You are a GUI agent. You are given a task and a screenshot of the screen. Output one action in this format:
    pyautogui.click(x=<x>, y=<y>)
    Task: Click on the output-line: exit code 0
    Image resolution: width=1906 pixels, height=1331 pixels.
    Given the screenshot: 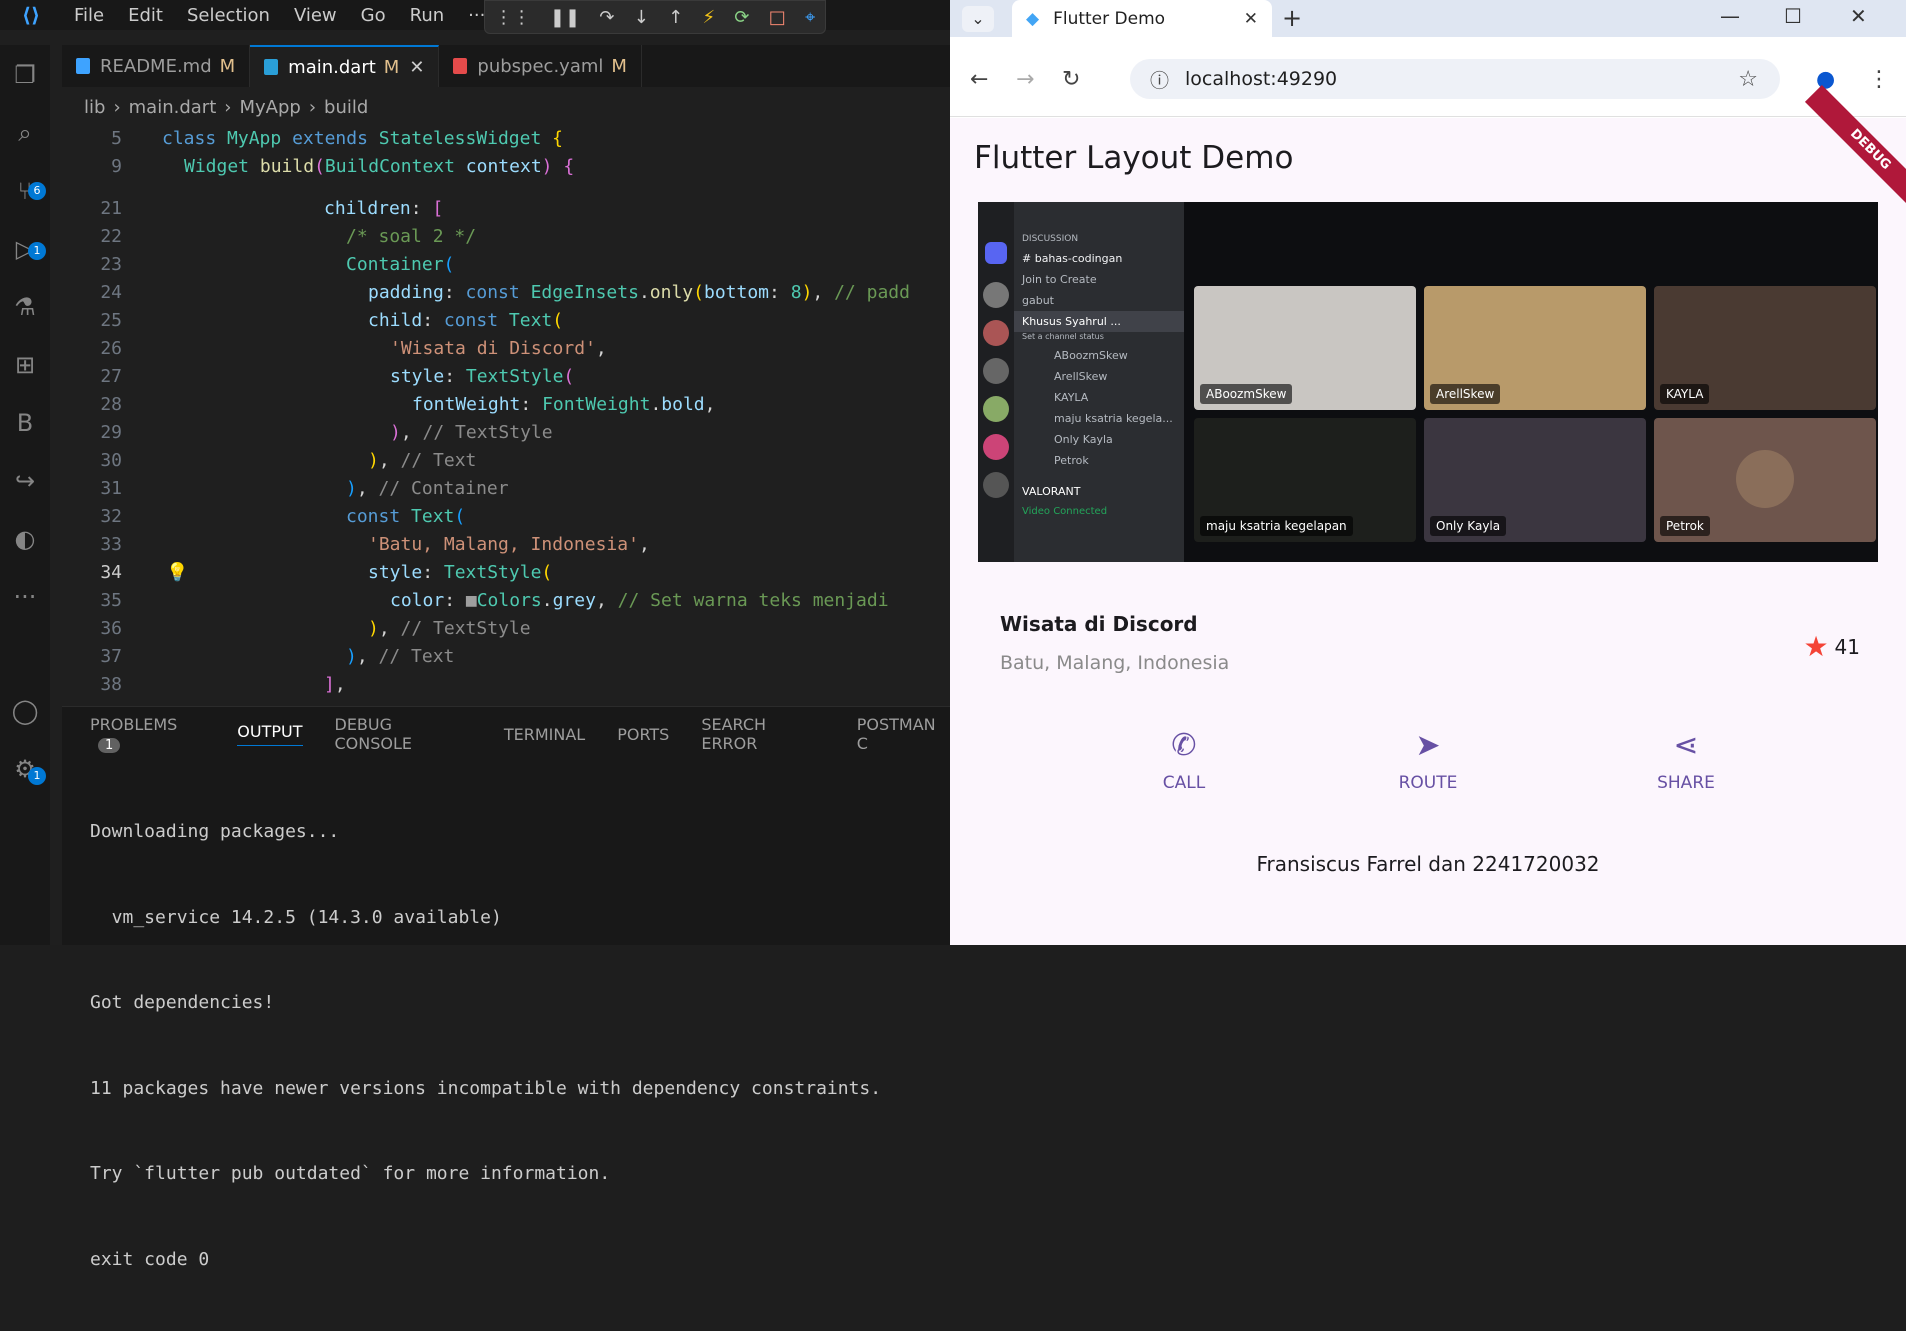 What is the action you would take?
    pyautogui.click(x=150, y=1259)
    